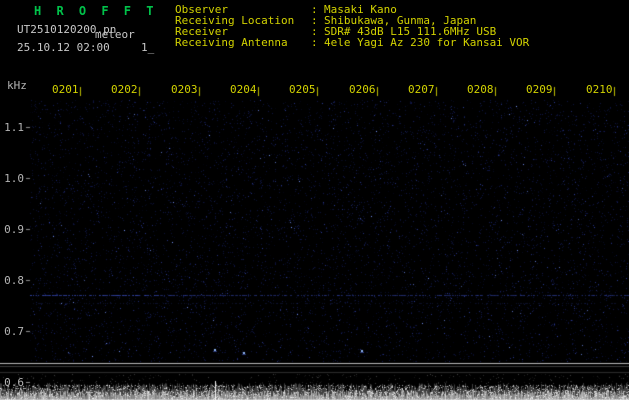 Image resolution: width=629 pixels, height=400 pixels. Describe the element at coordinates (14, 127) in the screenshot. I see `freq-label-1.1: 1.1` at that location.